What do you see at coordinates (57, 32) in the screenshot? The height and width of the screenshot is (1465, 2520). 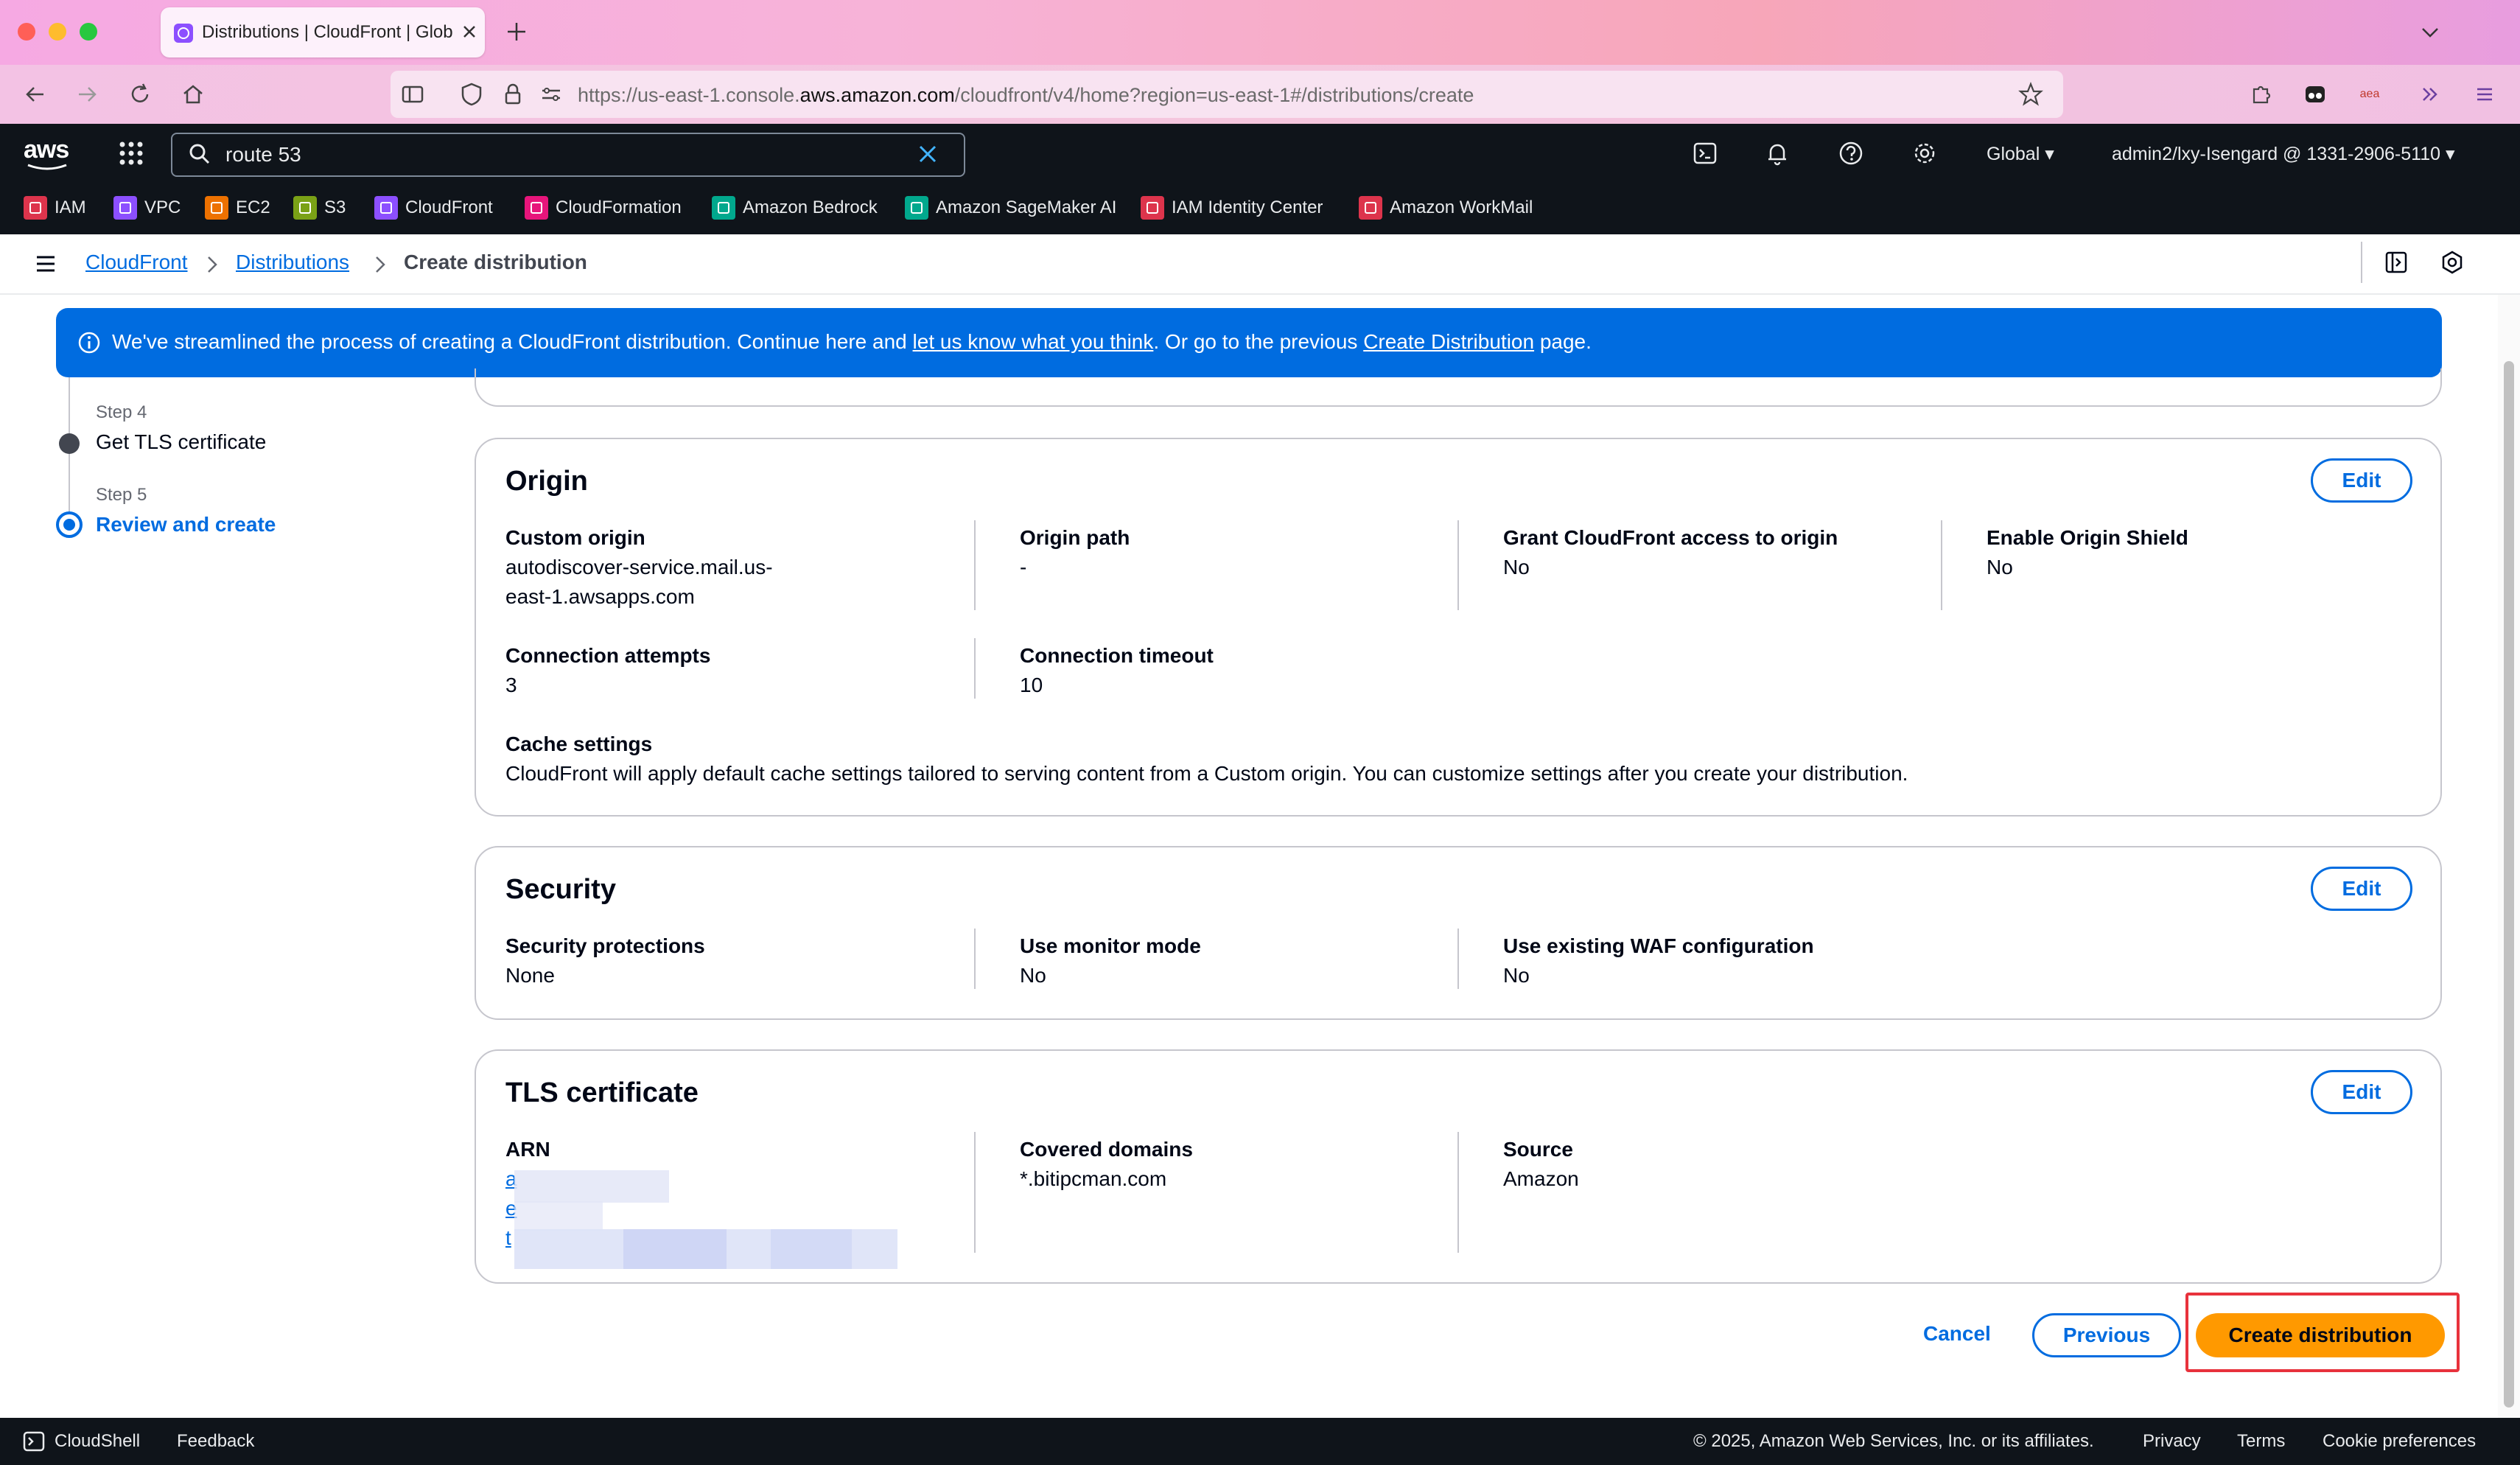 I see `minimize-window-button` at bounding box center [57, 32].